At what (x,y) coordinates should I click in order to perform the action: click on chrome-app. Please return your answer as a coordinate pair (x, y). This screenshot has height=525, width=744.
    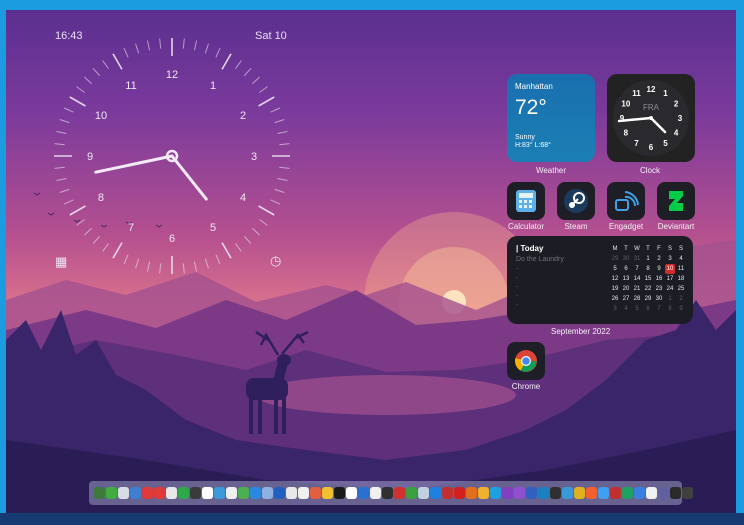
    Looking at the image, I should click on (526, 361).